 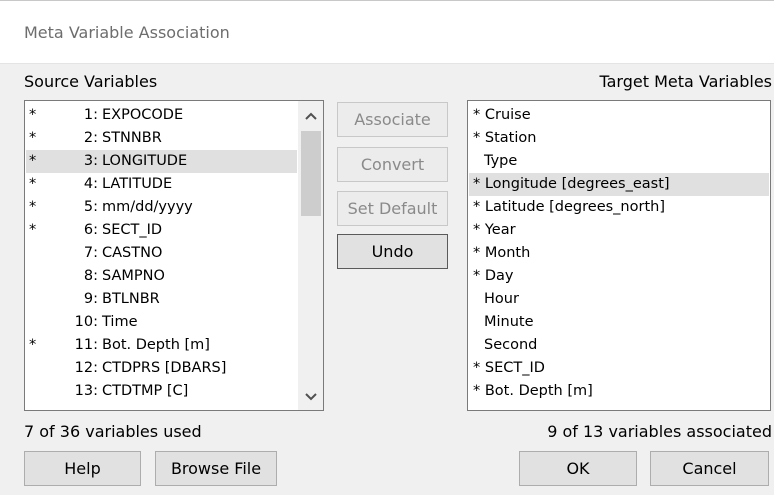 What do you see at coordinates (133, 276) in the screenshot?
I see `source-item-name: SAMPNO` at bounding box center [133, 276].